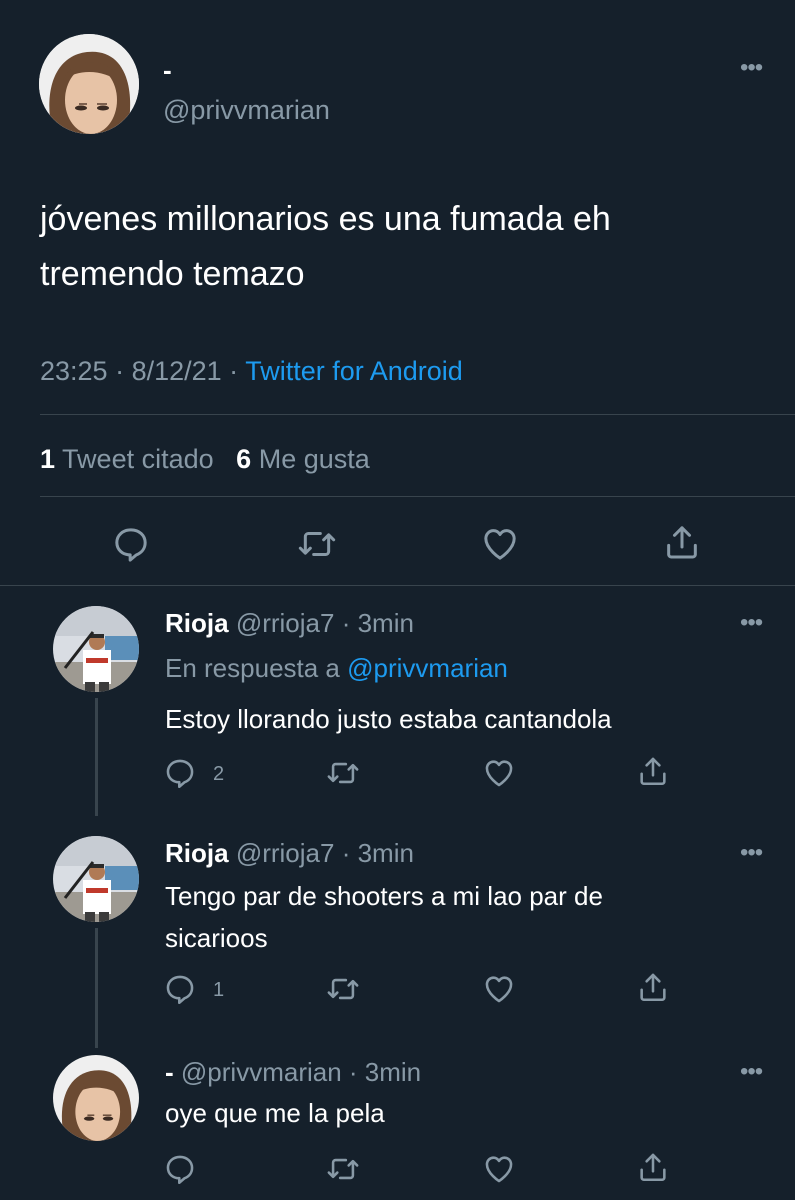 Image resolution: width=795 pixels, height=1200 pixels. I want to click on like-label: Me gusta, so click(314, 459).